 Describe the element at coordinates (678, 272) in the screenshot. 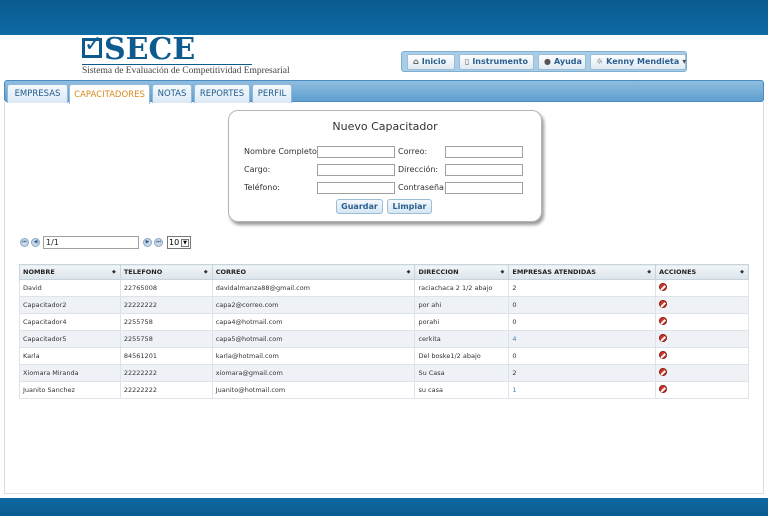

I see `col-acciones-label: ACCIONES` at that location.